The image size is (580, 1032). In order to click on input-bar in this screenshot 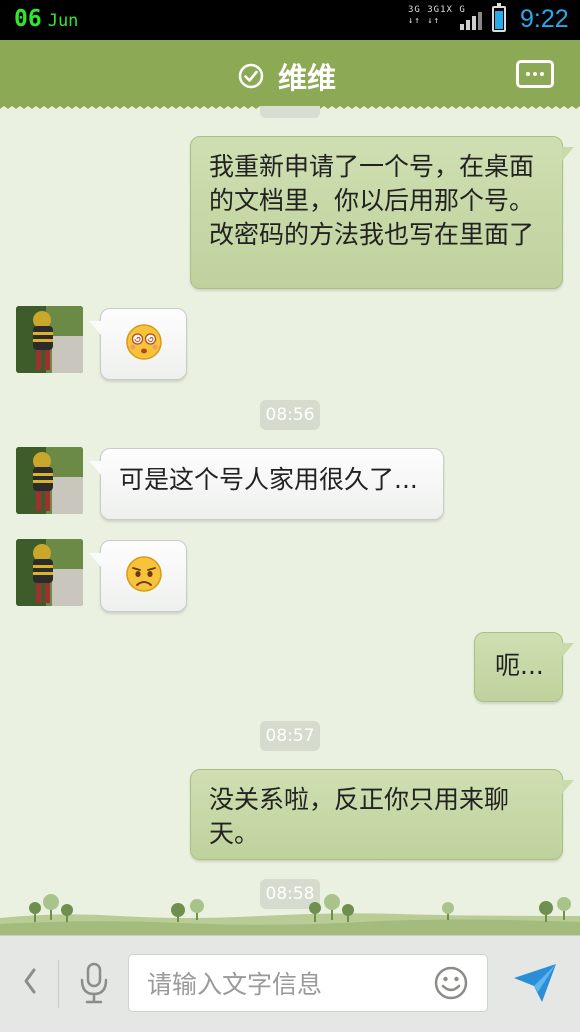, I will do `click(290, 983)`.